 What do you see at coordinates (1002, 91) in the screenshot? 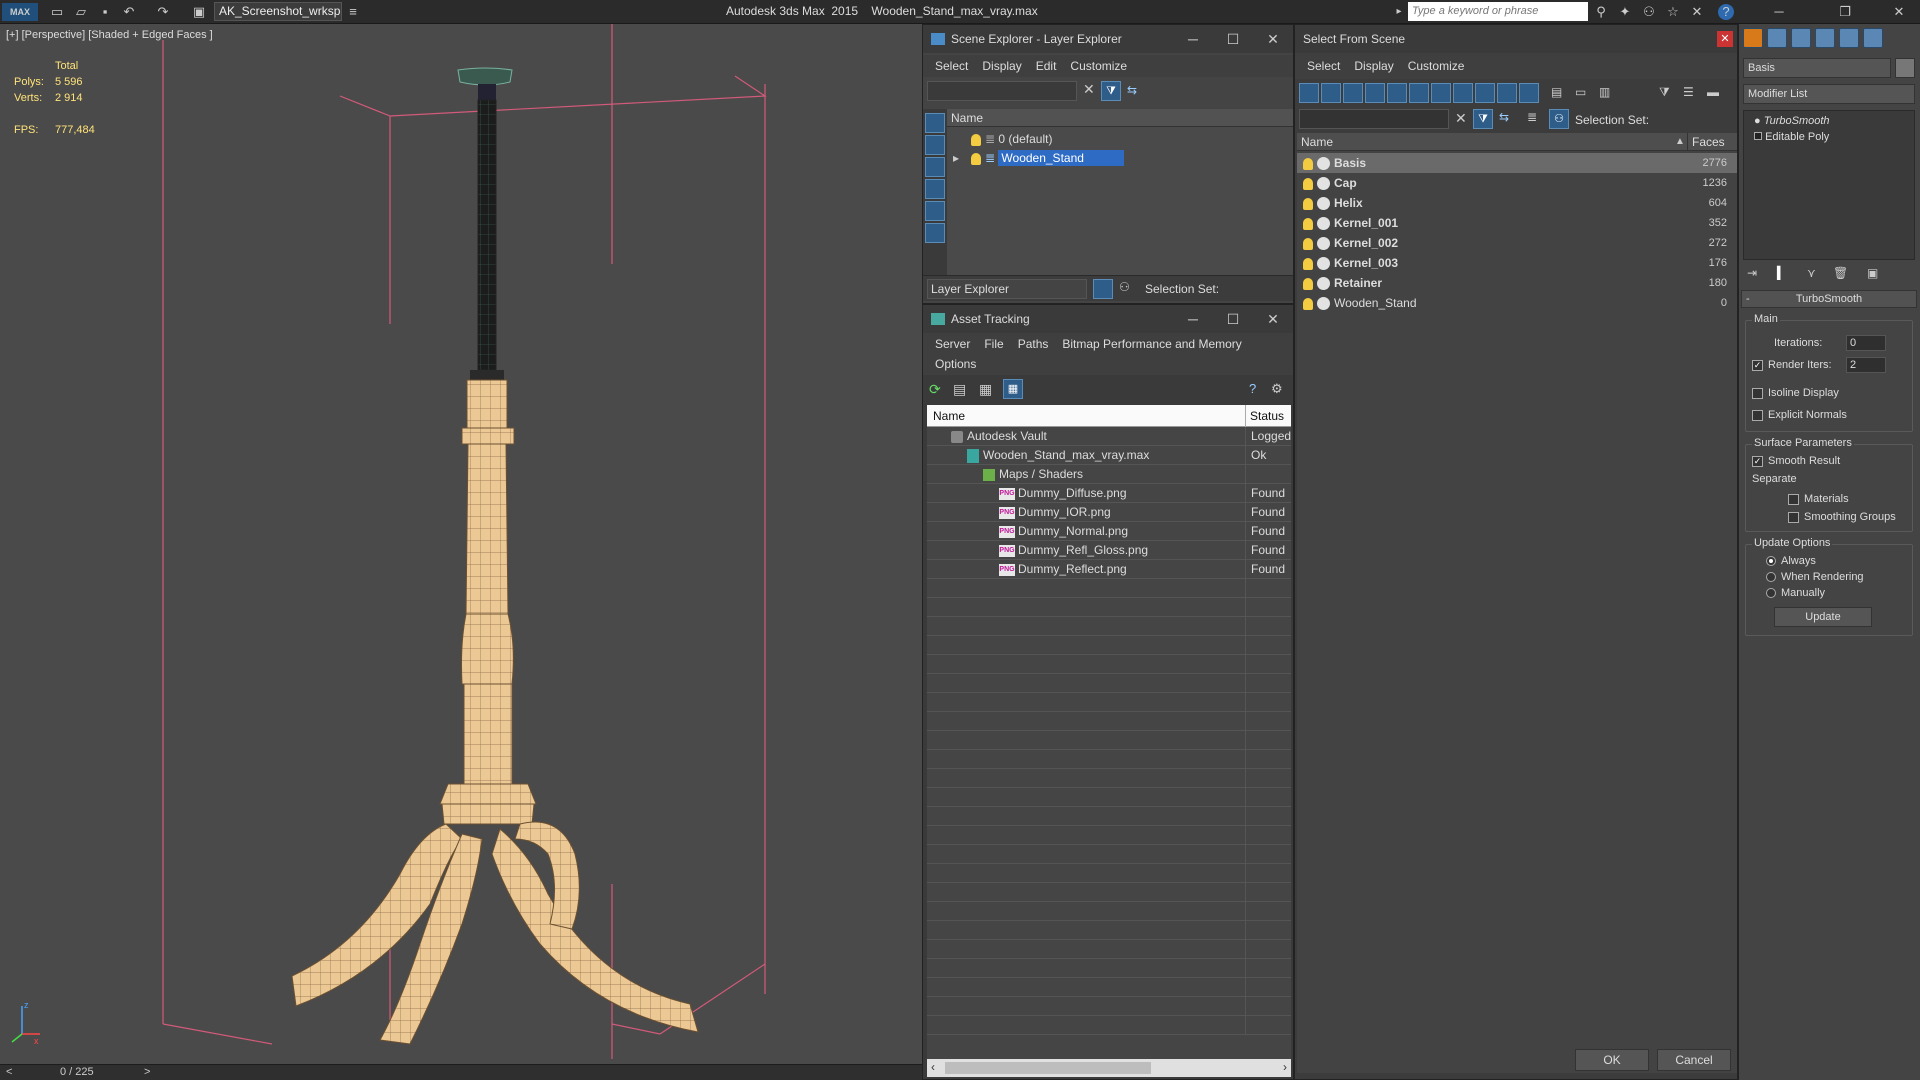
I see `scene-explorer-search-input` at bounding box center [1002, 91].